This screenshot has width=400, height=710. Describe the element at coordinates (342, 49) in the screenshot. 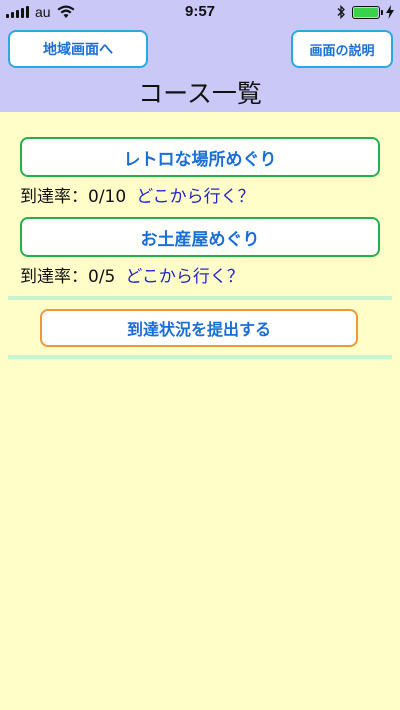

I see `screen-help-button: 画面の説明` at that location.